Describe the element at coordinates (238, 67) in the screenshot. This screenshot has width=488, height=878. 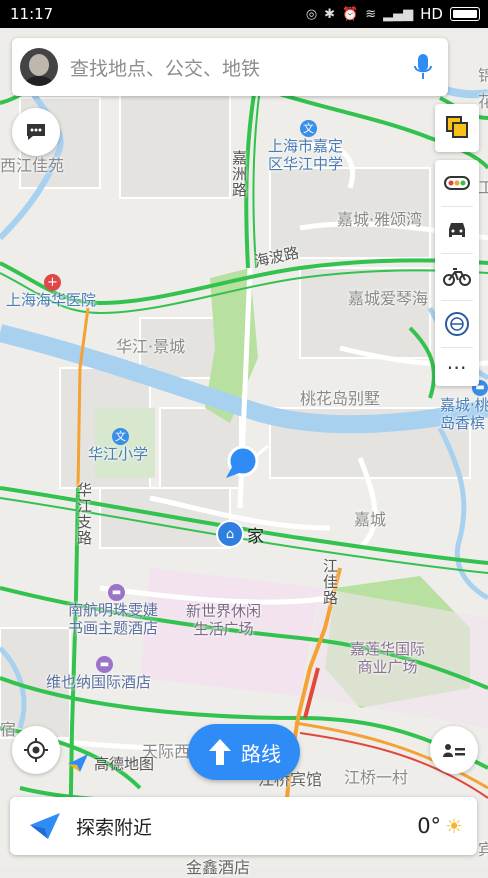
I see `search-input: 查找地点、公交、地铁` at that location.